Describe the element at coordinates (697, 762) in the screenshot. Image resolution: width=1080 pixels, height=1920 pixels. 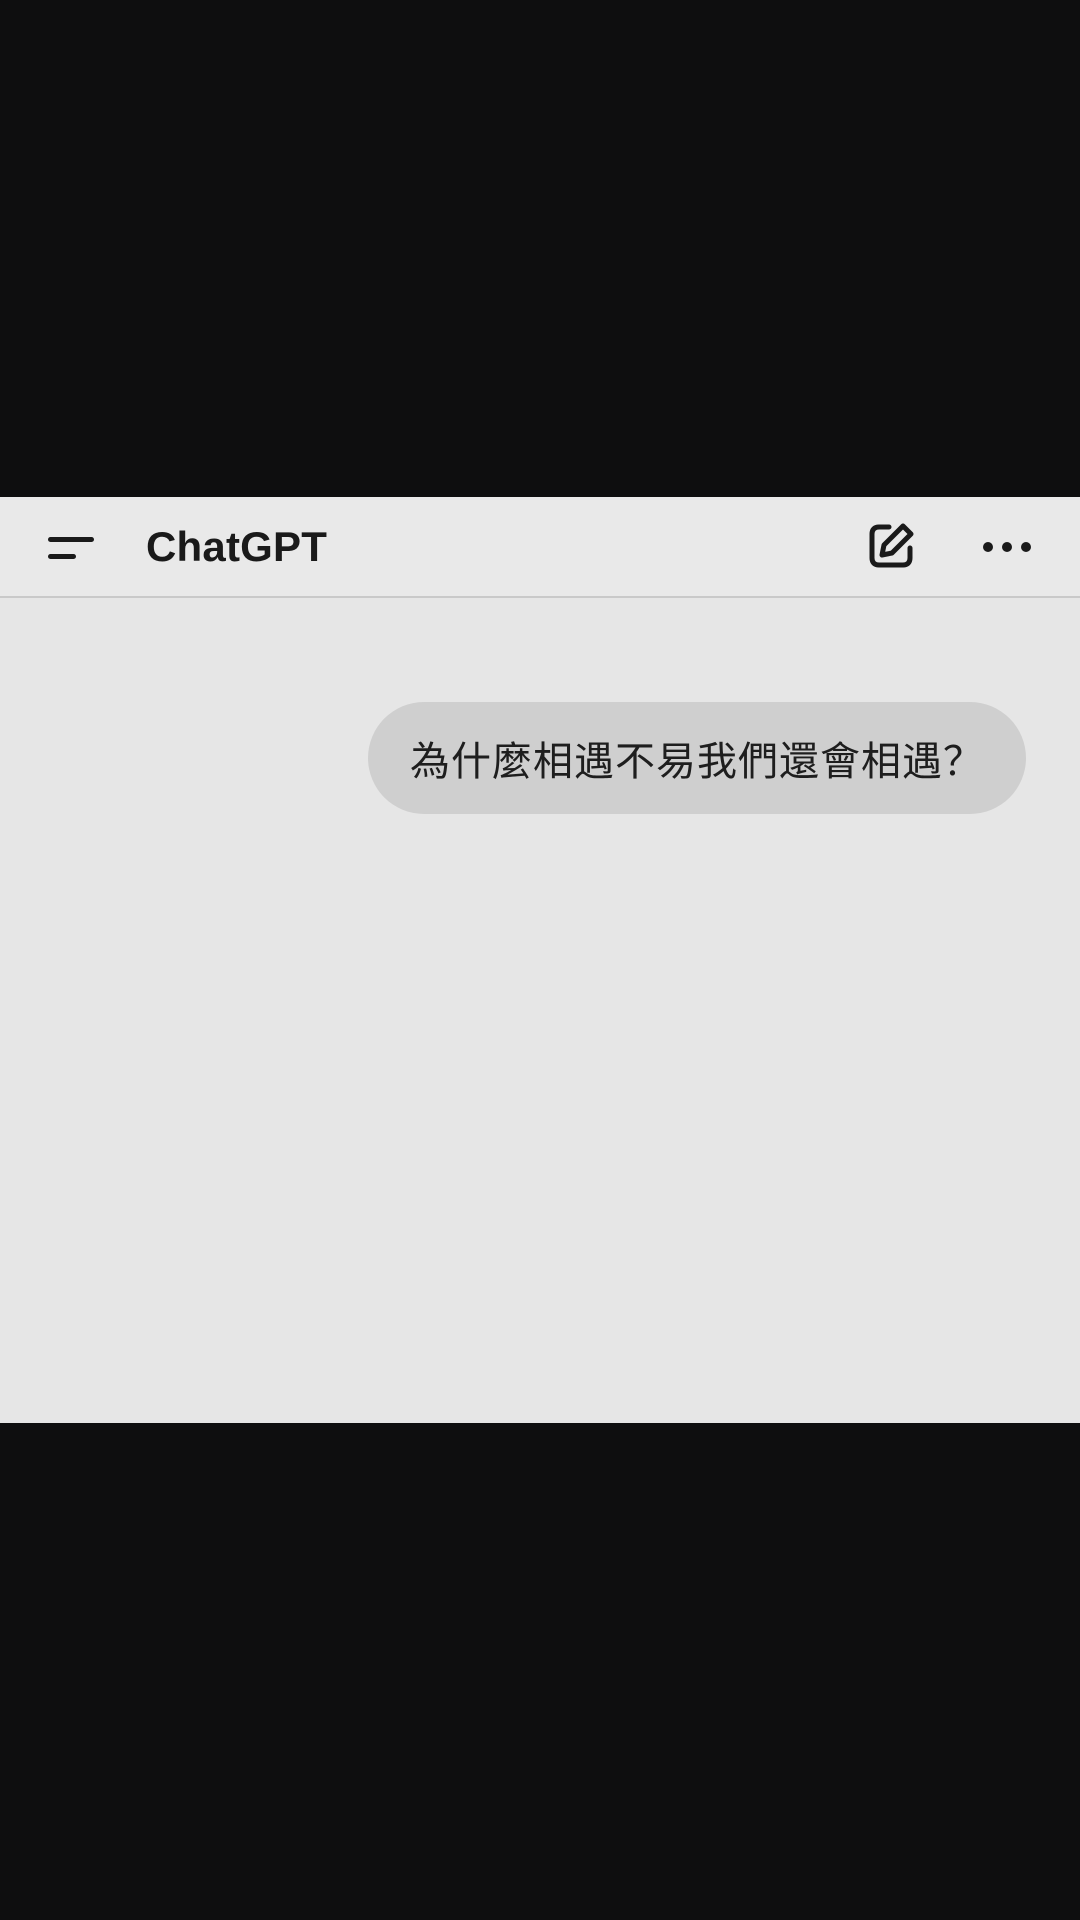
I see `user-message-text: 為什麼相遇不易我們還會相遇？` at that location.